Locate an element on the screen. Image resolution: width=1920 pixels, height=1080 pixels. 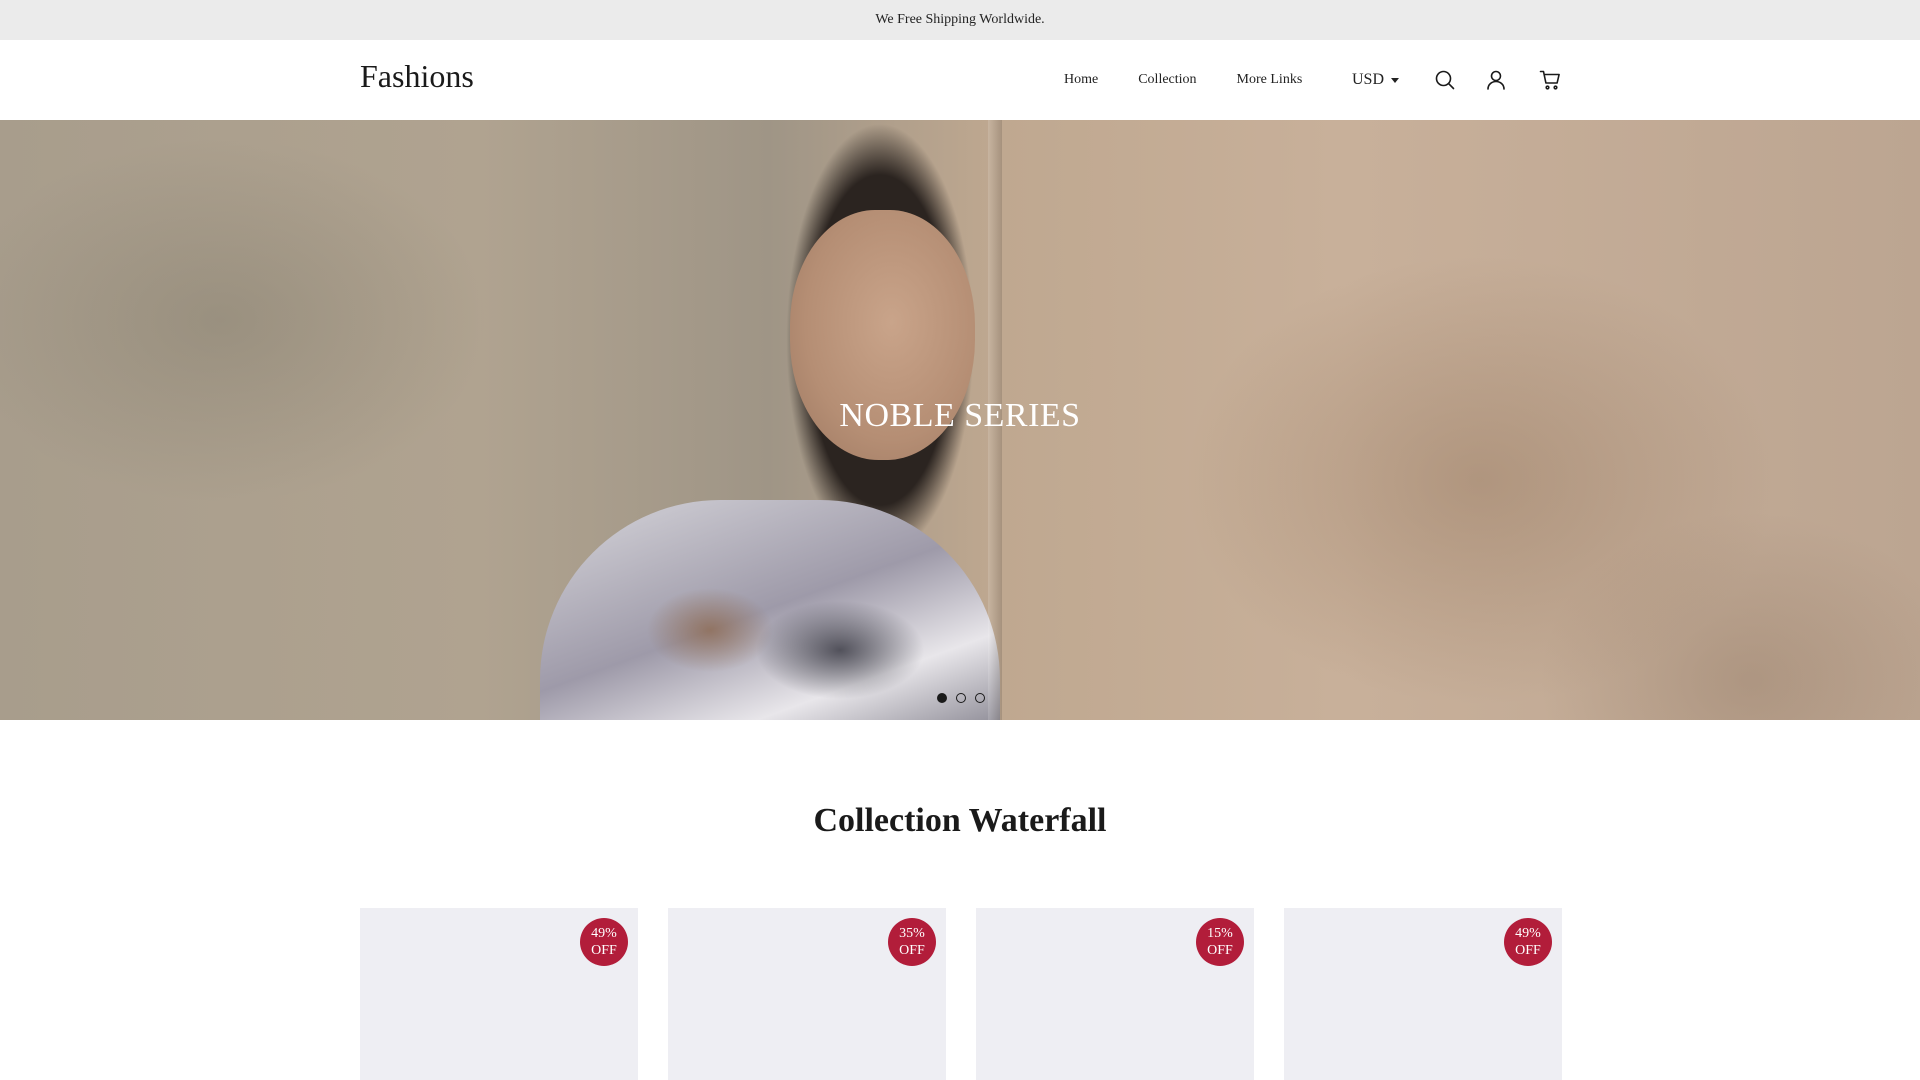
site-logo: Fashions is located at coordinates (417, 76).